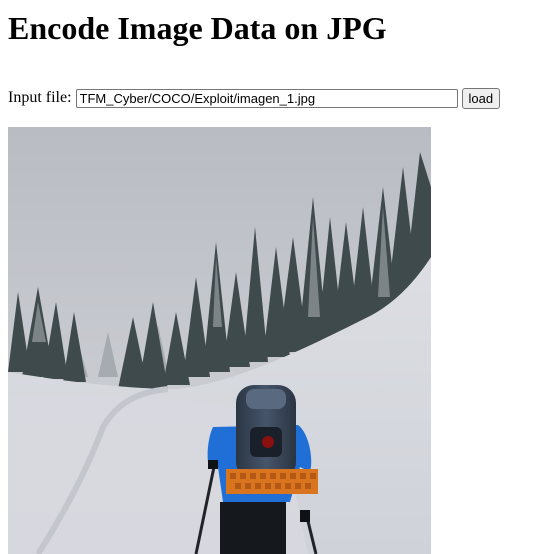  Describe the element at coordinates (266, 98) in the screenshot. I see `file-path-input` at that location.